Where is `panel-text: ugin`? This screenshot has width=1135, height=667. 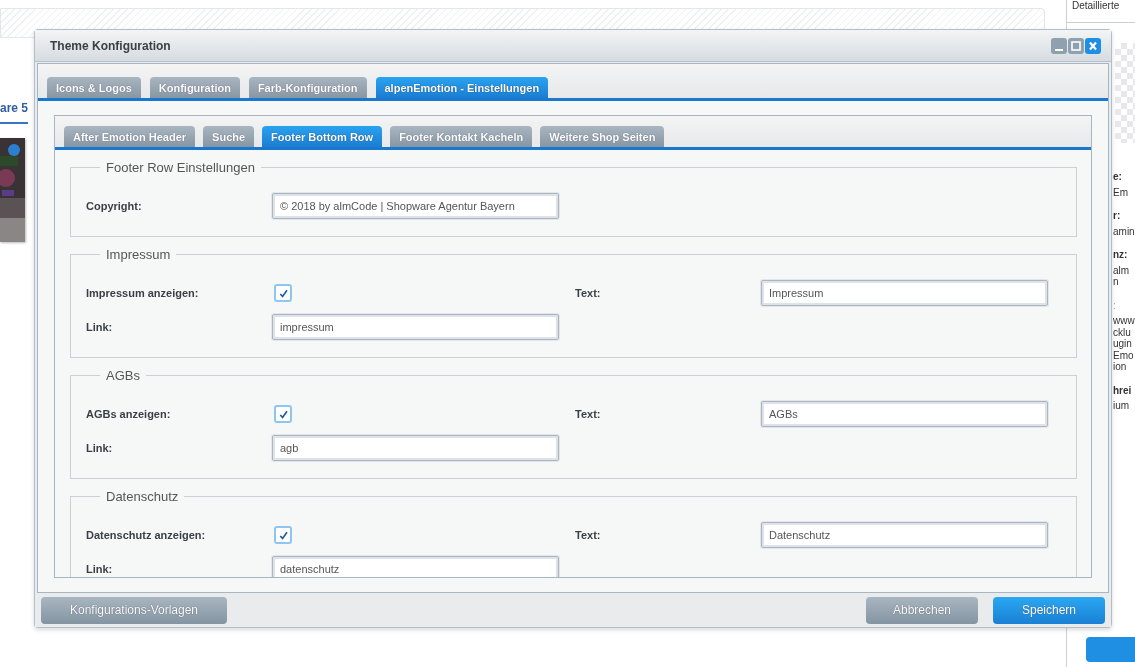 panel-text: ugin is located at coordinates (1123, 344).